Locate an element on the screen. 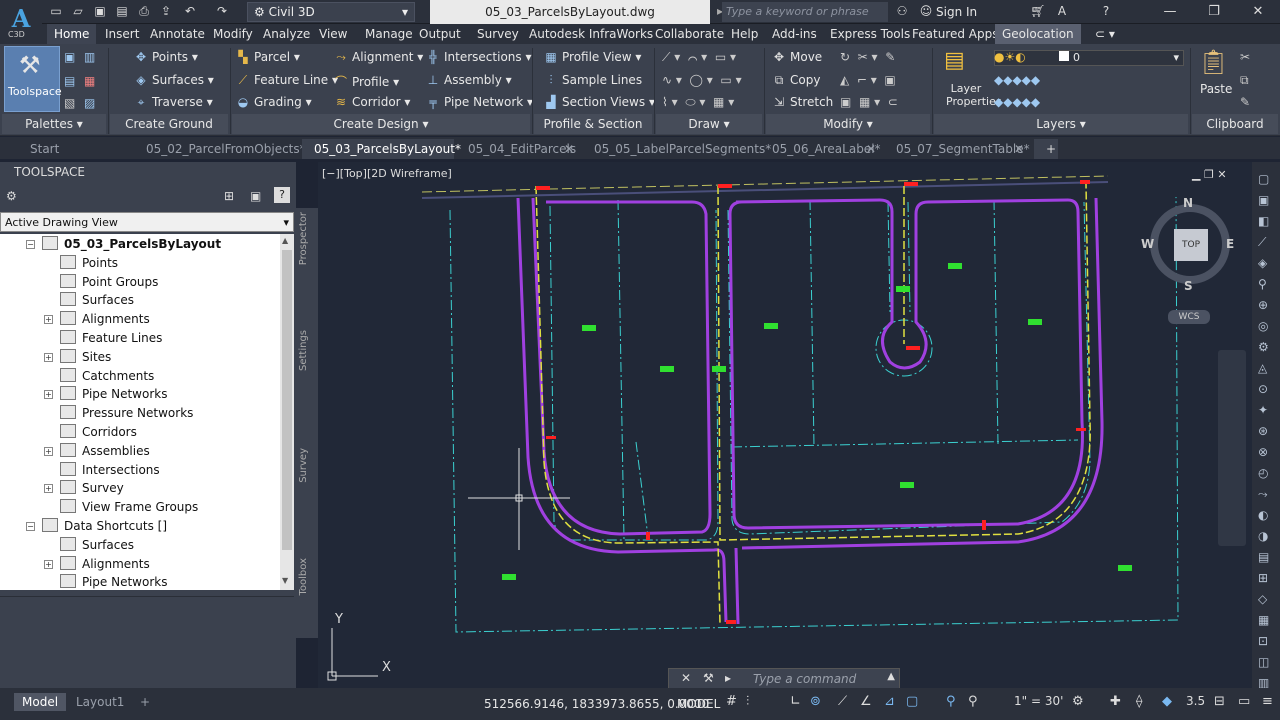 The width and height of the screenshot is (1280, 720). right-tool-icon: ◴ is located at coordinates (1263, 473).